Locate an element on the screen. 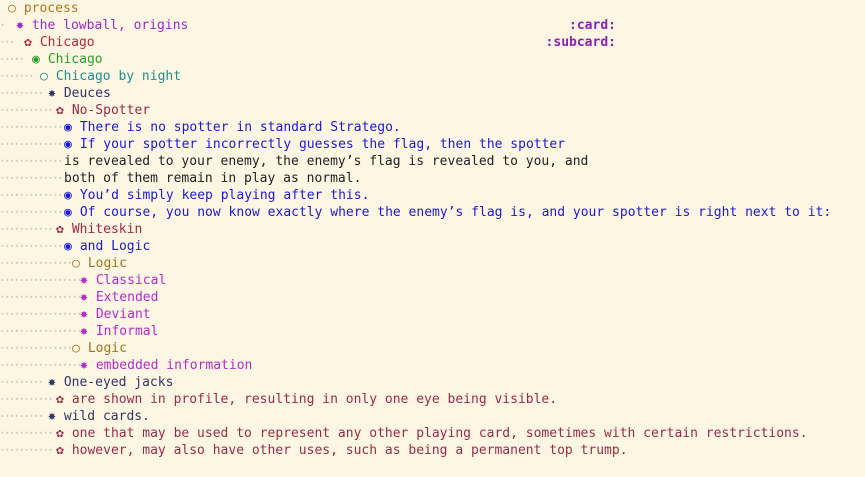  outline-row: ••••••••••• ✿ No-Spotter is located at coordinates (432, 110).